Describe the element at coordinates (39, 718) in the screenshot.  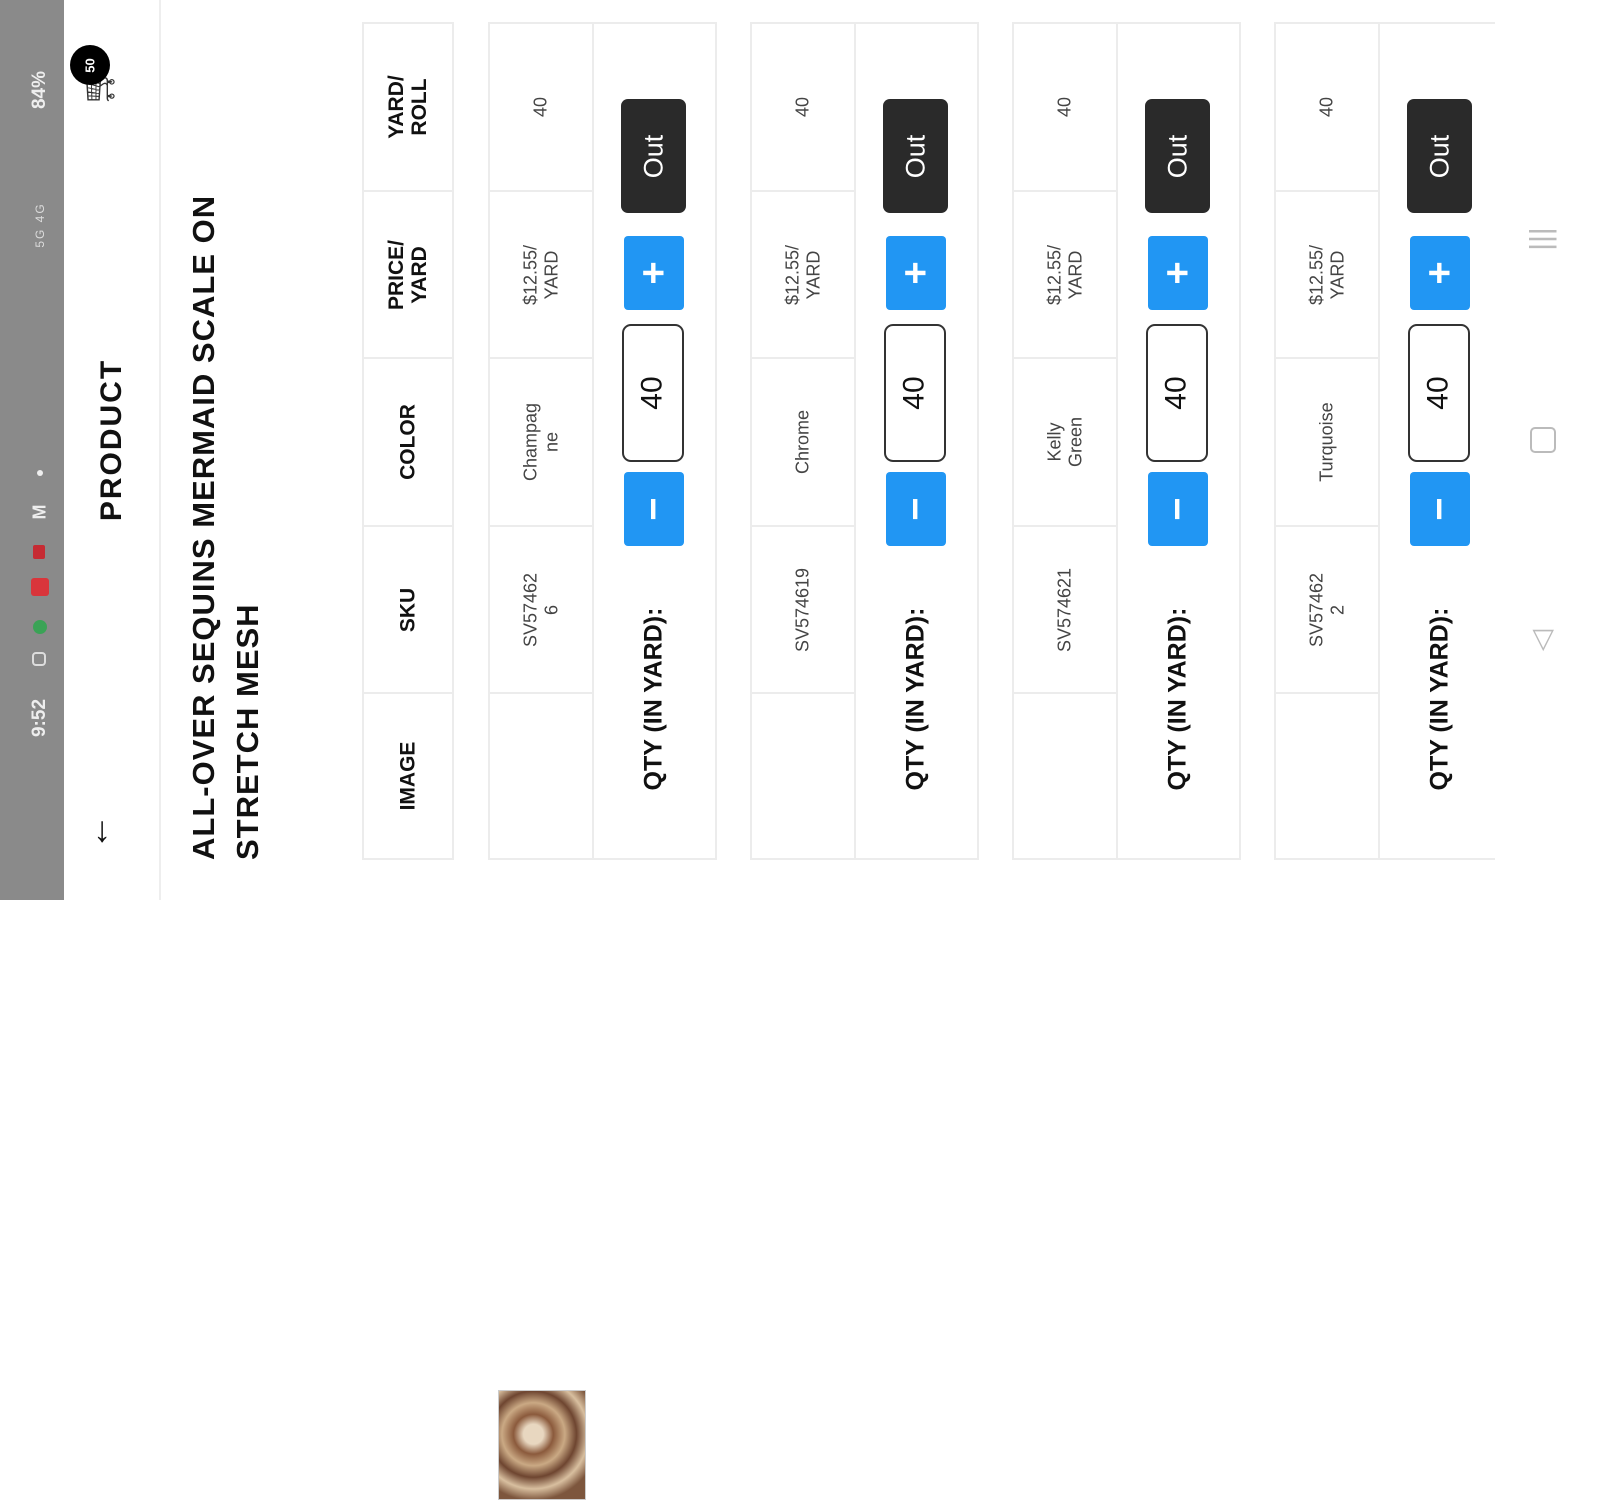
I see `status-time: 9:52` at that location.